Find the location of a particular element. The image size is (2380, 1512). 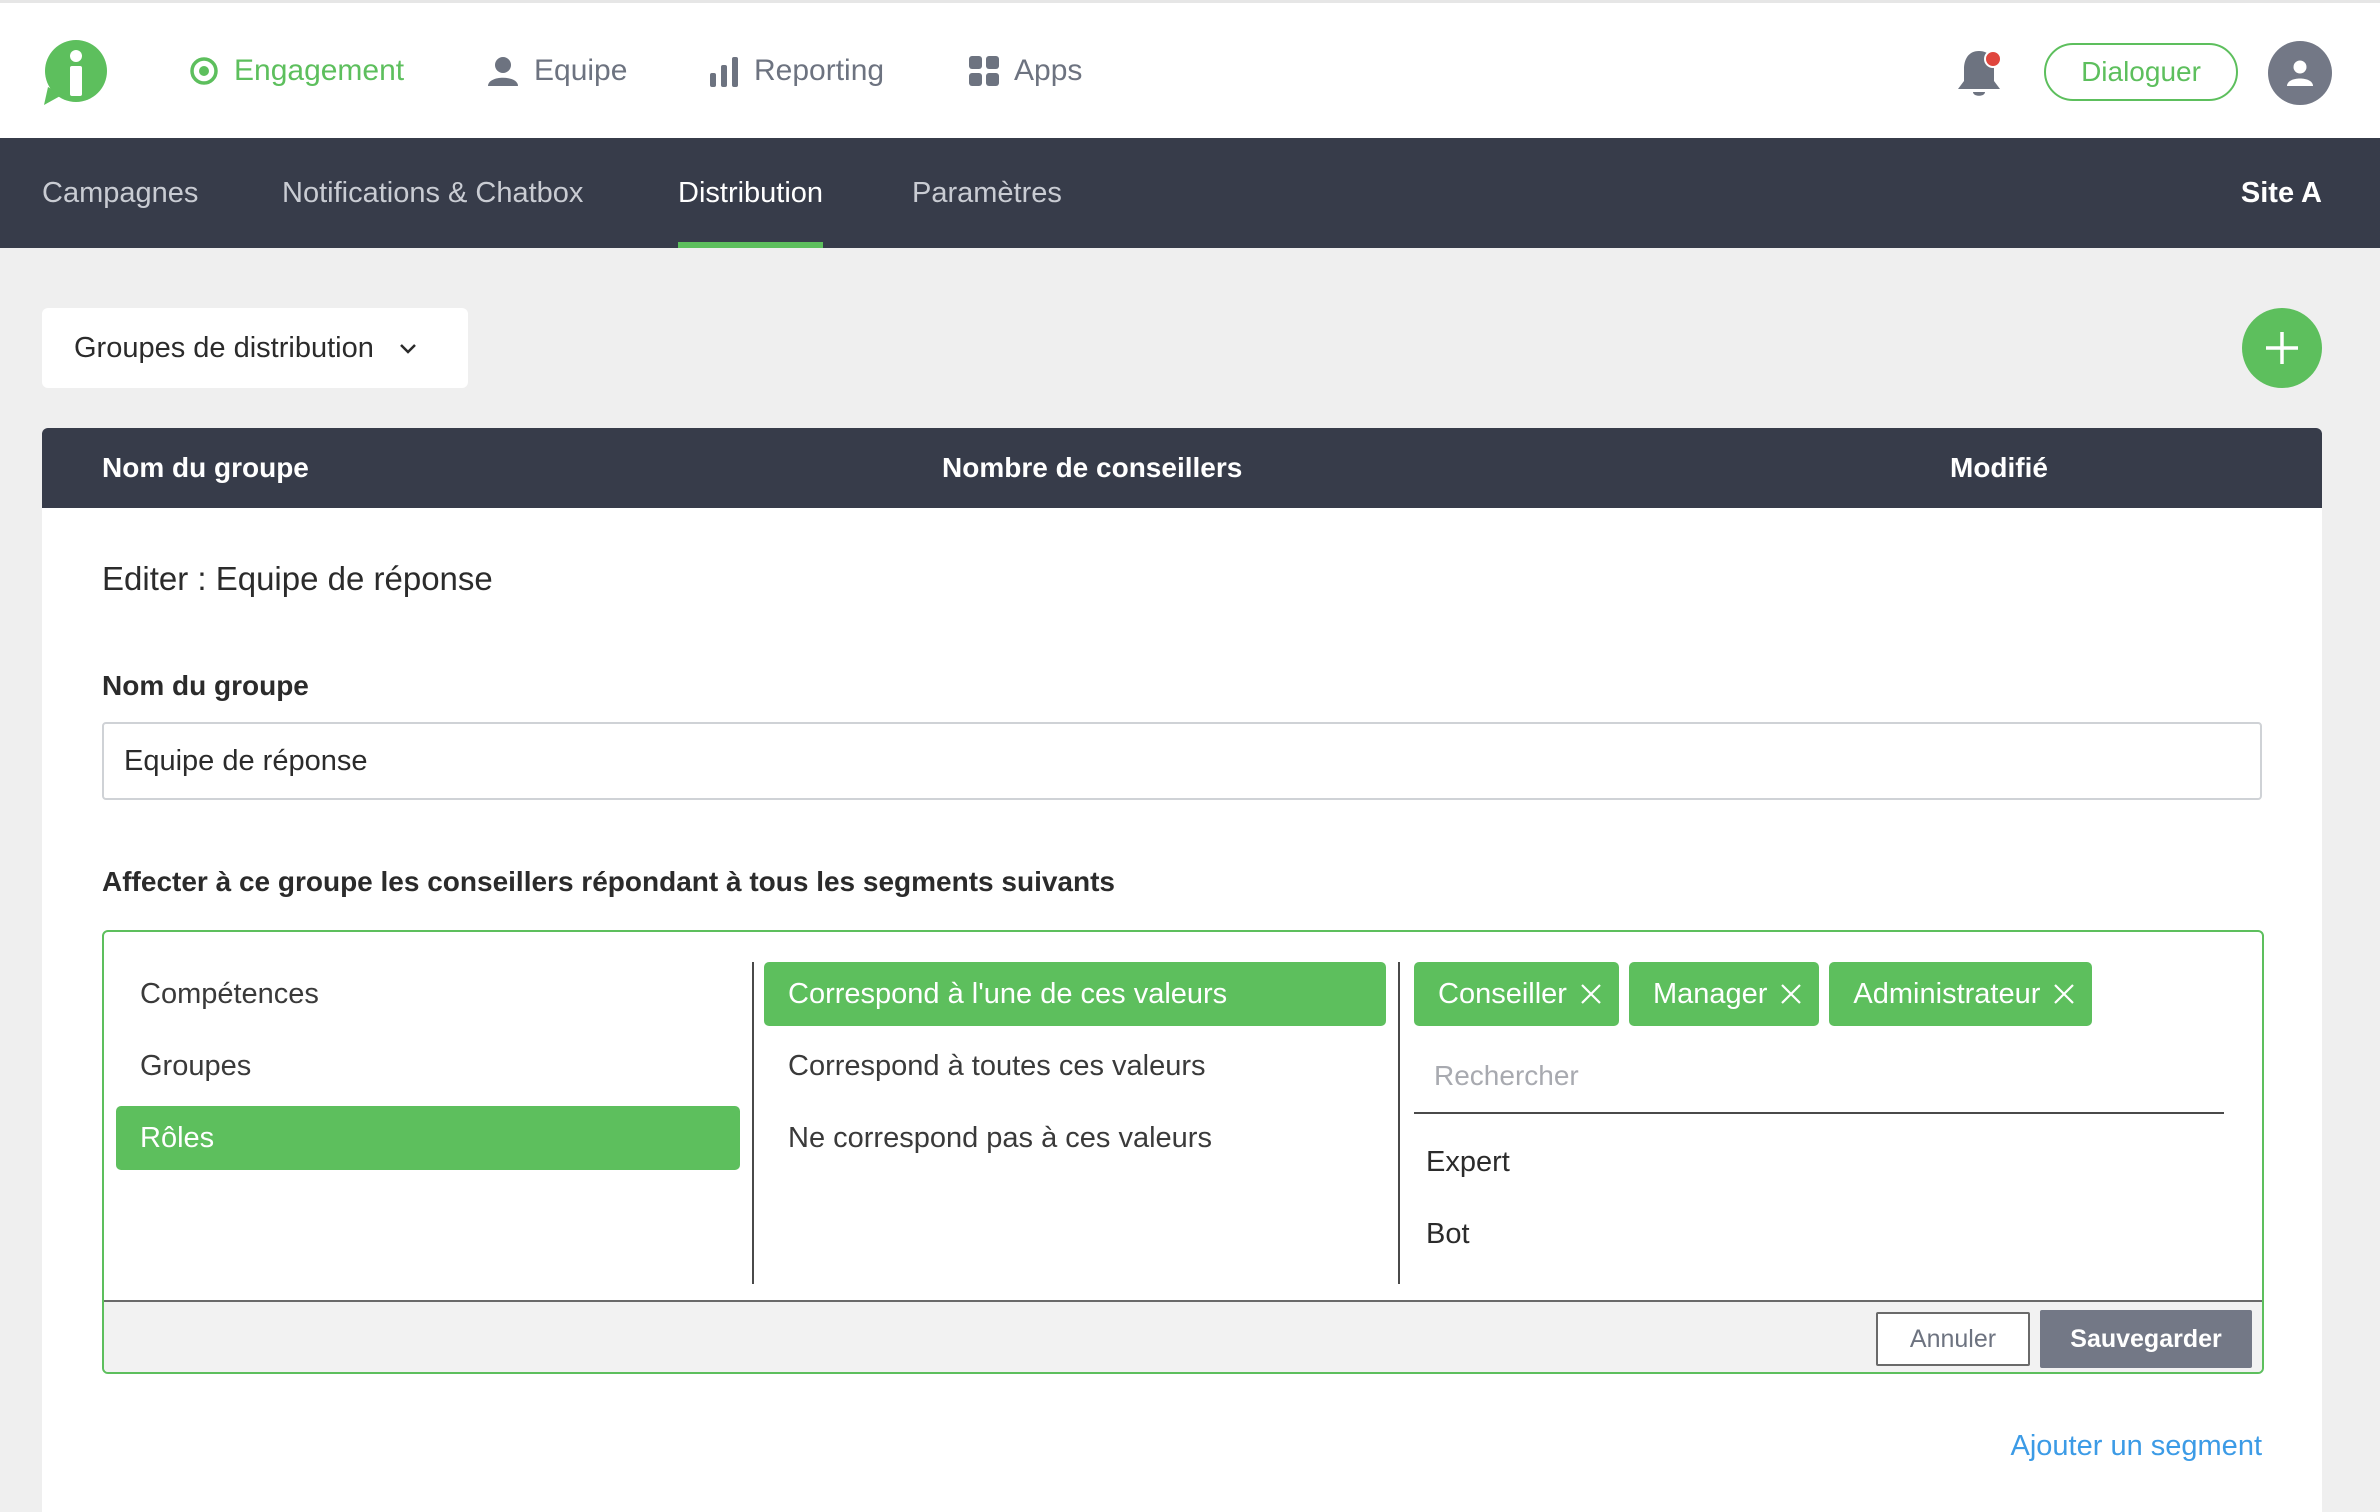

match-any: Correspond à l'une de ces valeurs is located at coordinates (1075, 994).